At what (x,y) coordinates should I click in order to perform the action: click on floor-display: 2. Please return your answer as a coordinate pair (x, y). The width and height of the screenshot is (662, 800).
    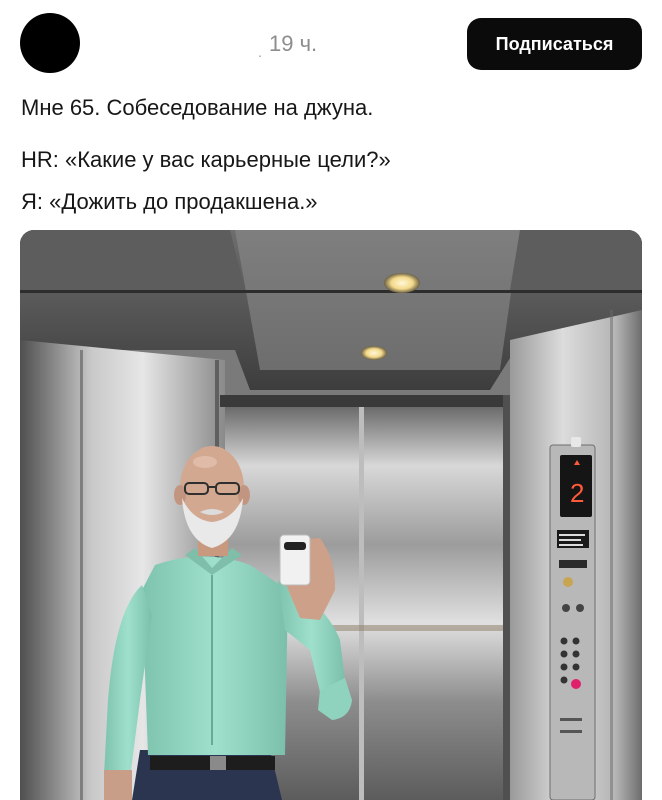
    Looking at the image, I should click on (577, 493).